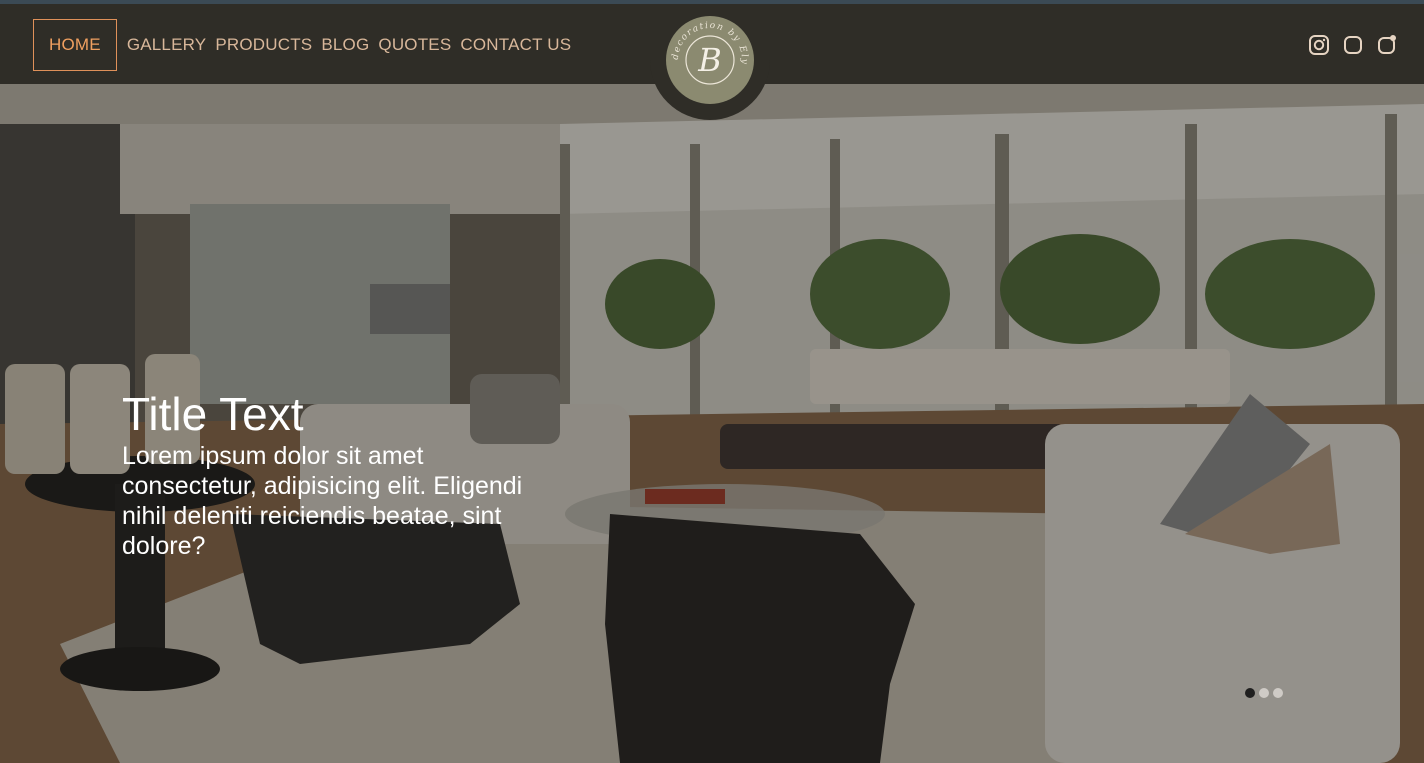 The width and height of the screenshot is (1424, 763). Describe the element at coordinates (213, 414) in the screenshot. I see `hero-title: Title Text` at that location.